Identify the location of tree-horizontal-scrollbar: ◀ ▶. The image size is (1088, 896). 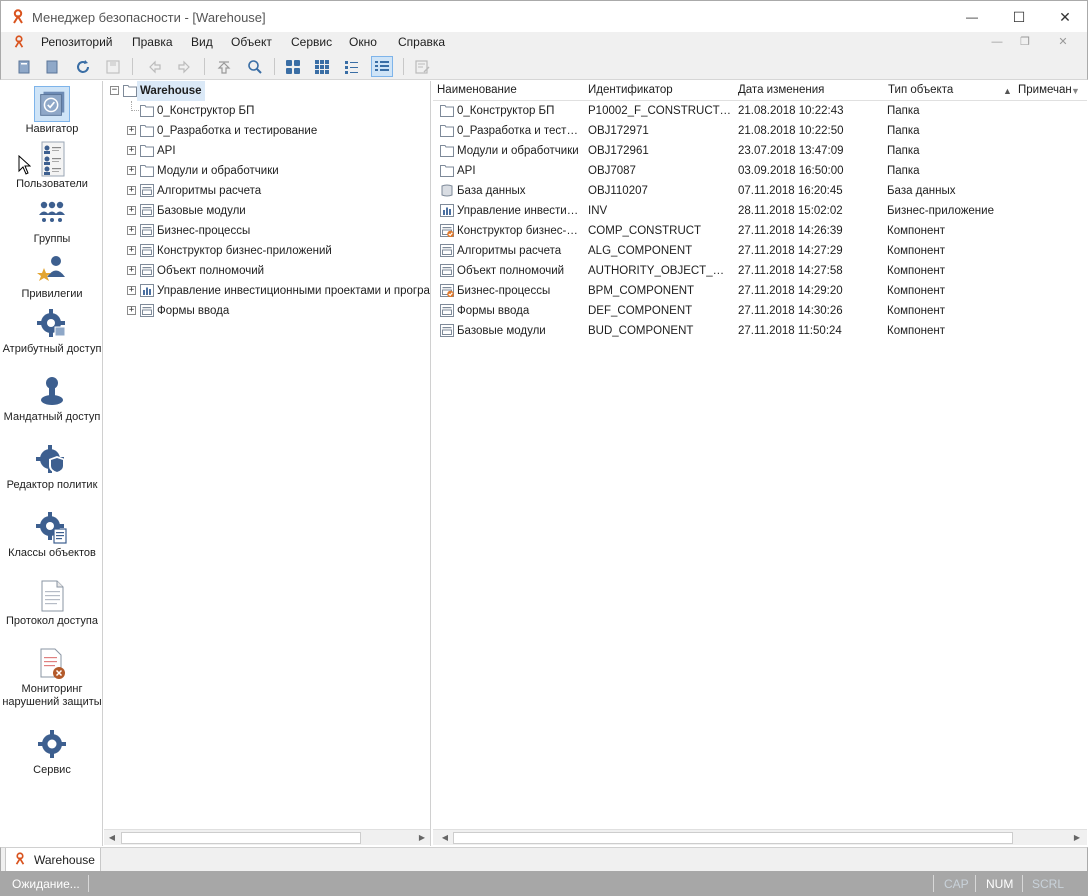
(267, 837).